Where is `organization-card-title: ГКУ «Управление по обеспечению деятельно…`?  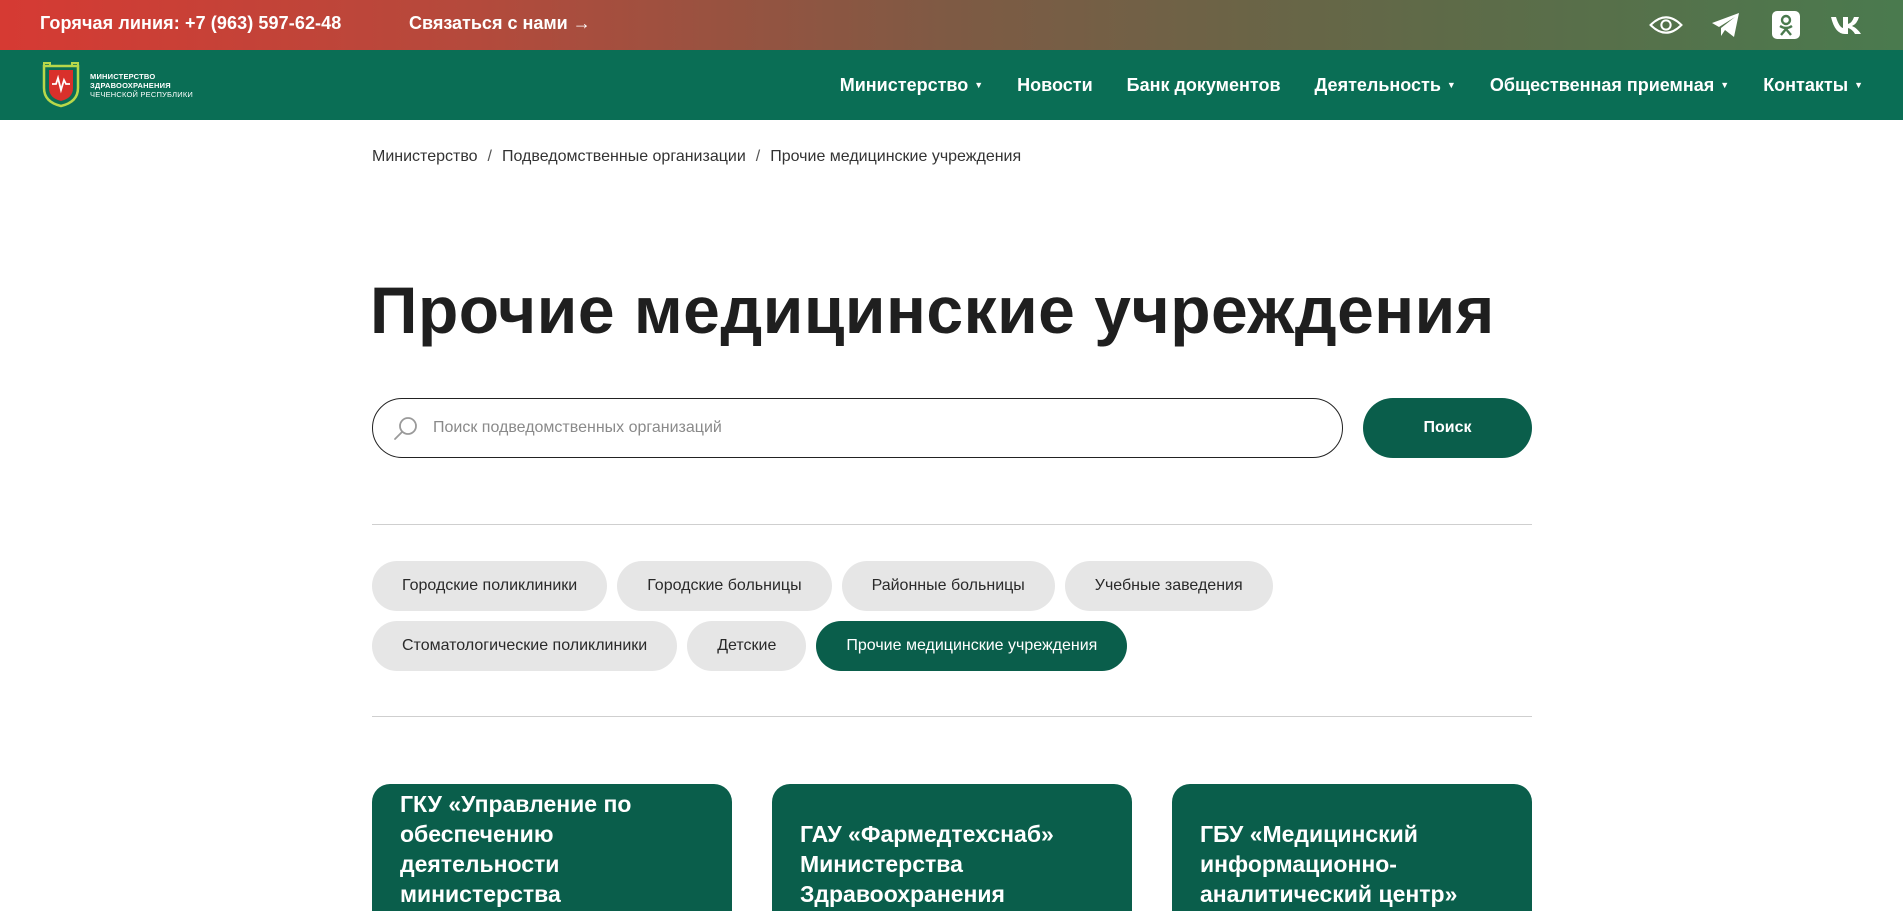
organization-card-title: ГКУ «Управление по обеспечению деятельно… is located at coordinates (516, 849).